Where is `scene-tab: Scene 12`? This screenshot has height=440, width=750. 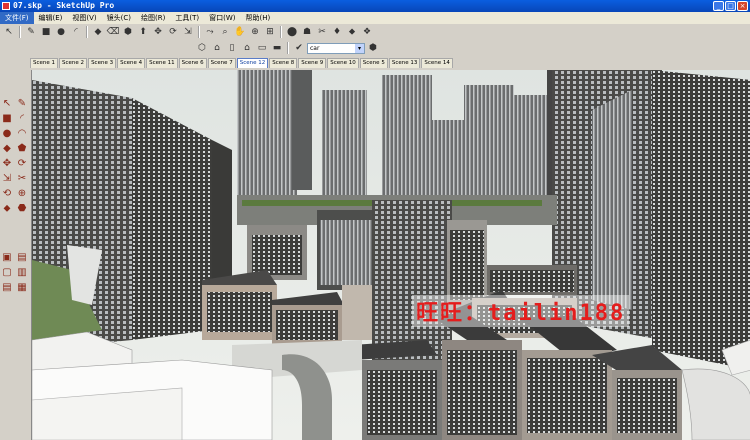 scene-tab: Scene 12 is located at coordinates (252, 63).